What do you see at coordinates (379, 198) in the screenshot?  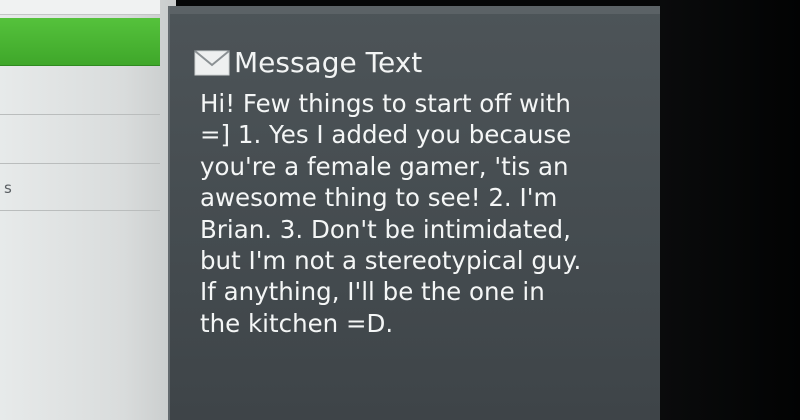 I see `message-line: awesome thing to see! 2. I'm` at bounding box center [379, 198].